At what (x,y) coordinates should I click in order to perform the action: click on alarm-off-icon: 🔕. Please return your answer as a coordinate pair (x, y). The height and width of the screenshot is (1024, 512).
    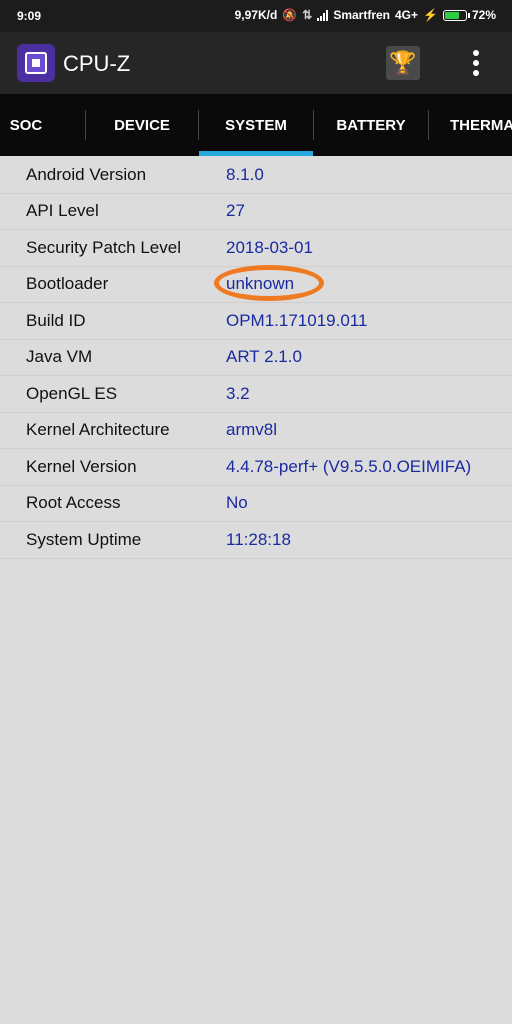
    Looking at the image, I should click on (290, 15).